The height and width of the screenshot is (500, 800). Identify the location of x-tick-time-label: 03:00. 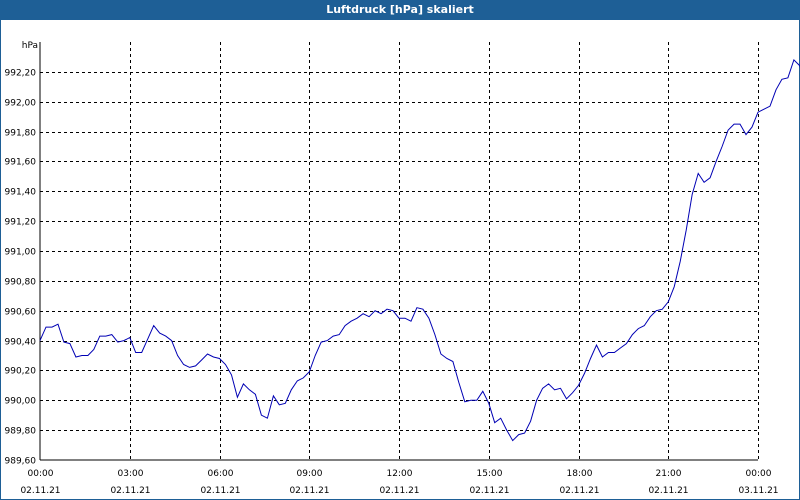
(131, 474).